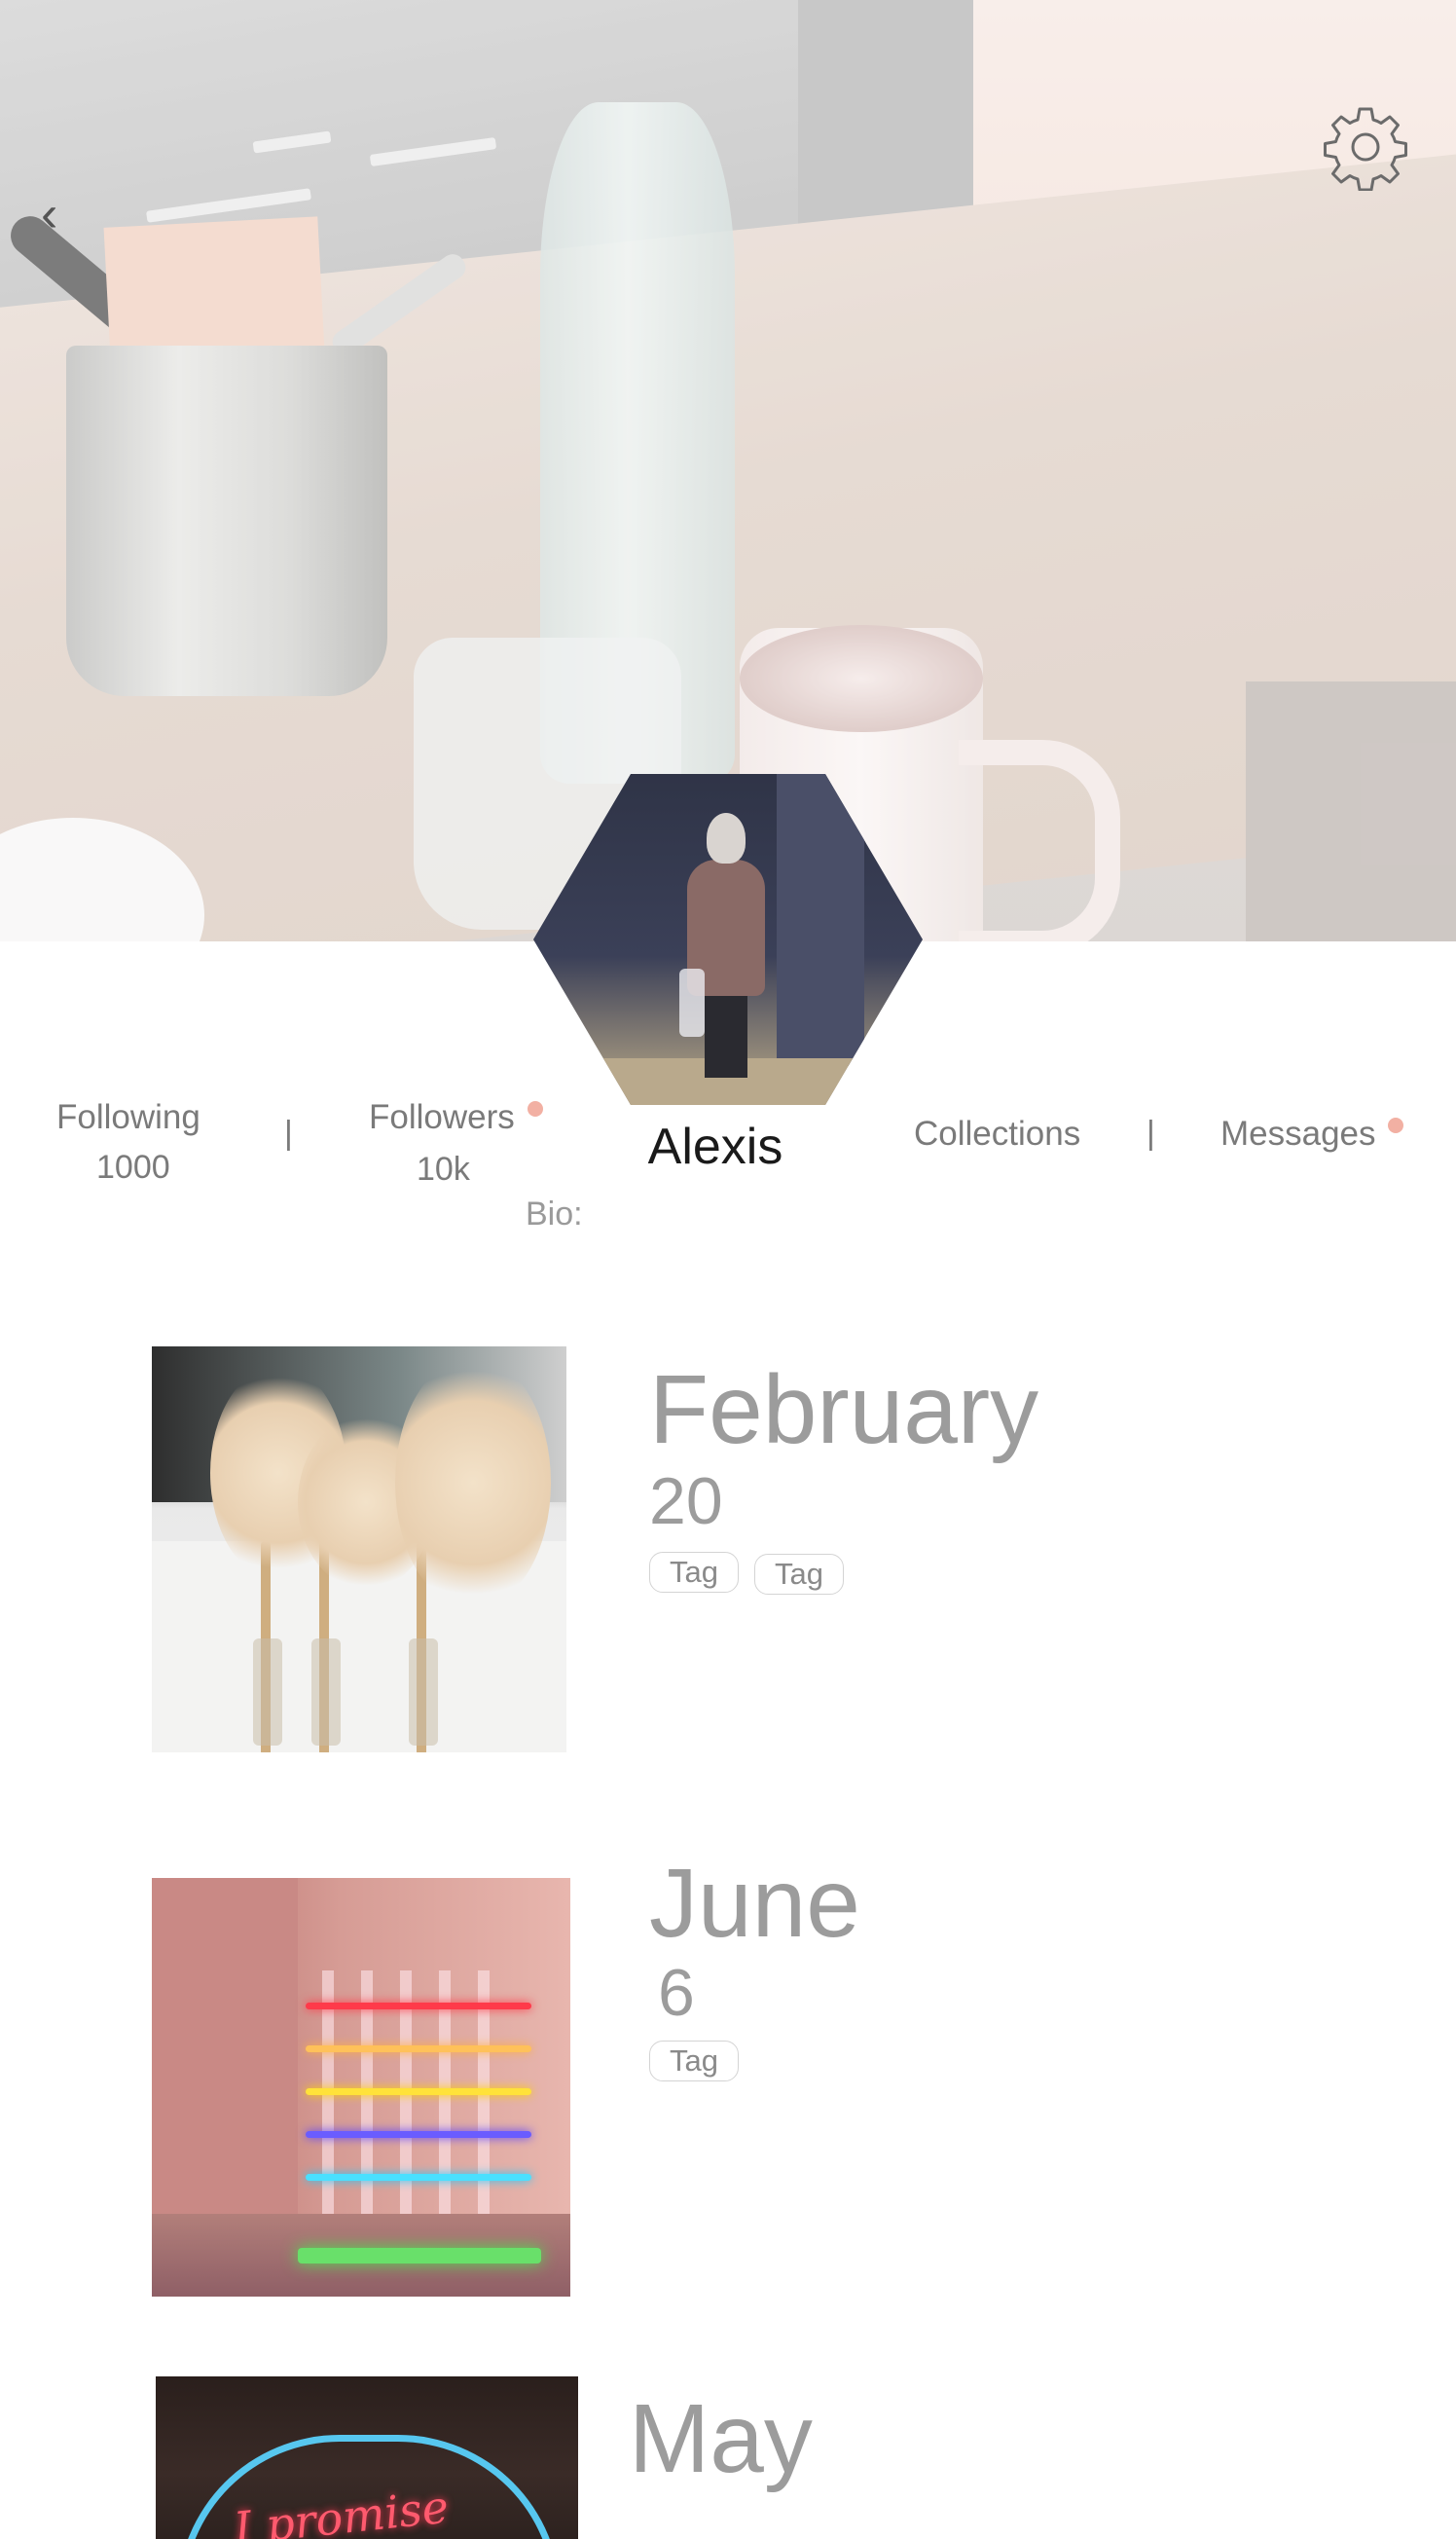 Image resolution: width=1456 pixels, height=2539 pixels. Describe the element at coordinates (844, 1409) in the screenshot. I see `post-month: February` at that location.